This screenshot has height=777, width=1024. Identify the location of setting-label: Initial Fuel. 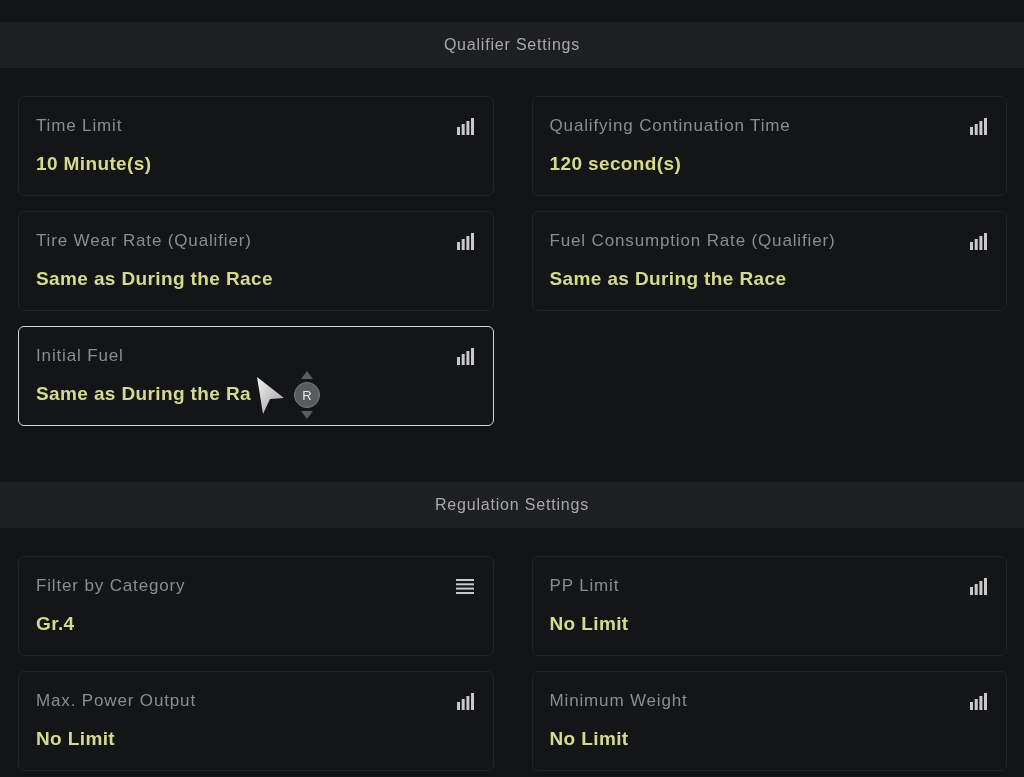
(80, 356).